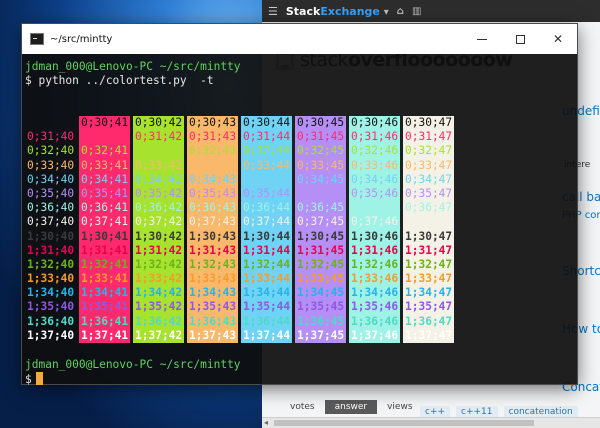  What do you see at coordinates (428, 151) in the screenshot?
I see `color-cell: 0;32;47` at bounding box center [428, 151].